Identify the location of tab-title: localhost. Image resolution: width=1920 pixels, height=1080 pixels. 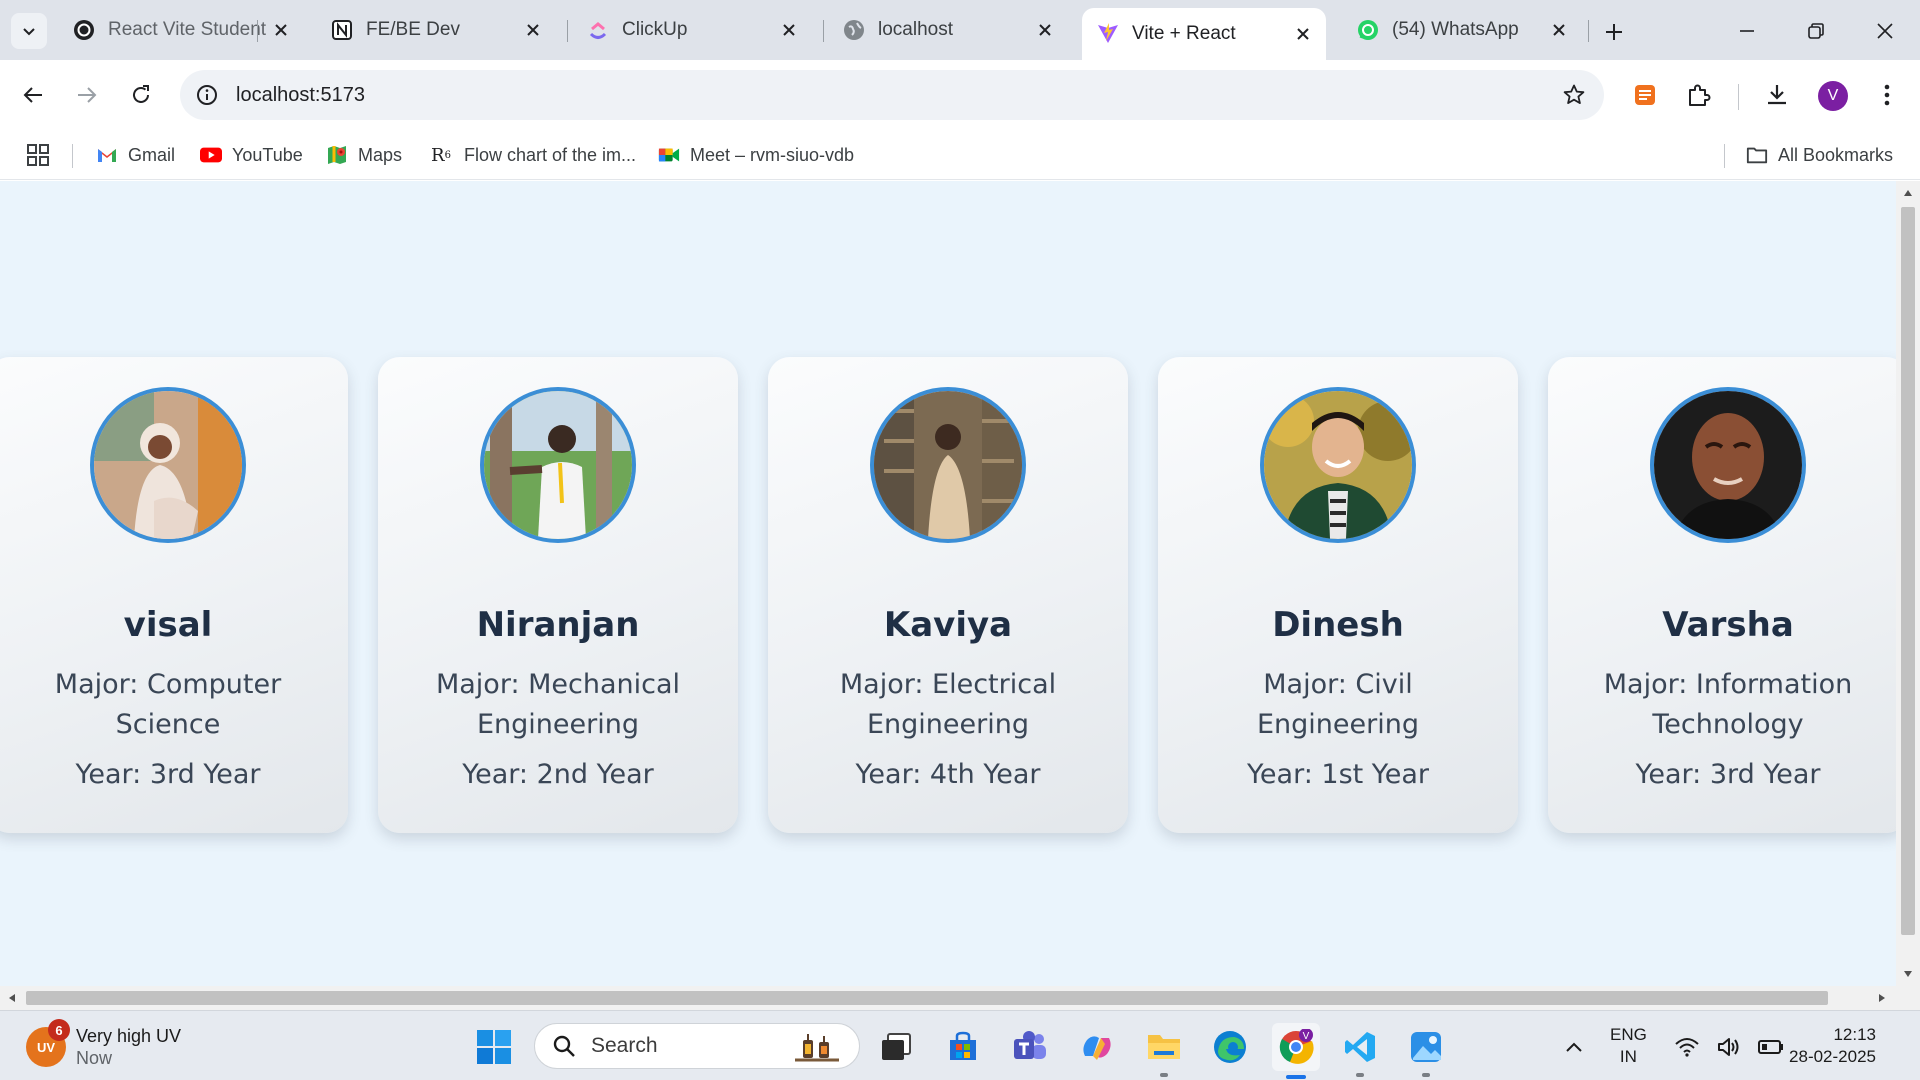
(915, 29).